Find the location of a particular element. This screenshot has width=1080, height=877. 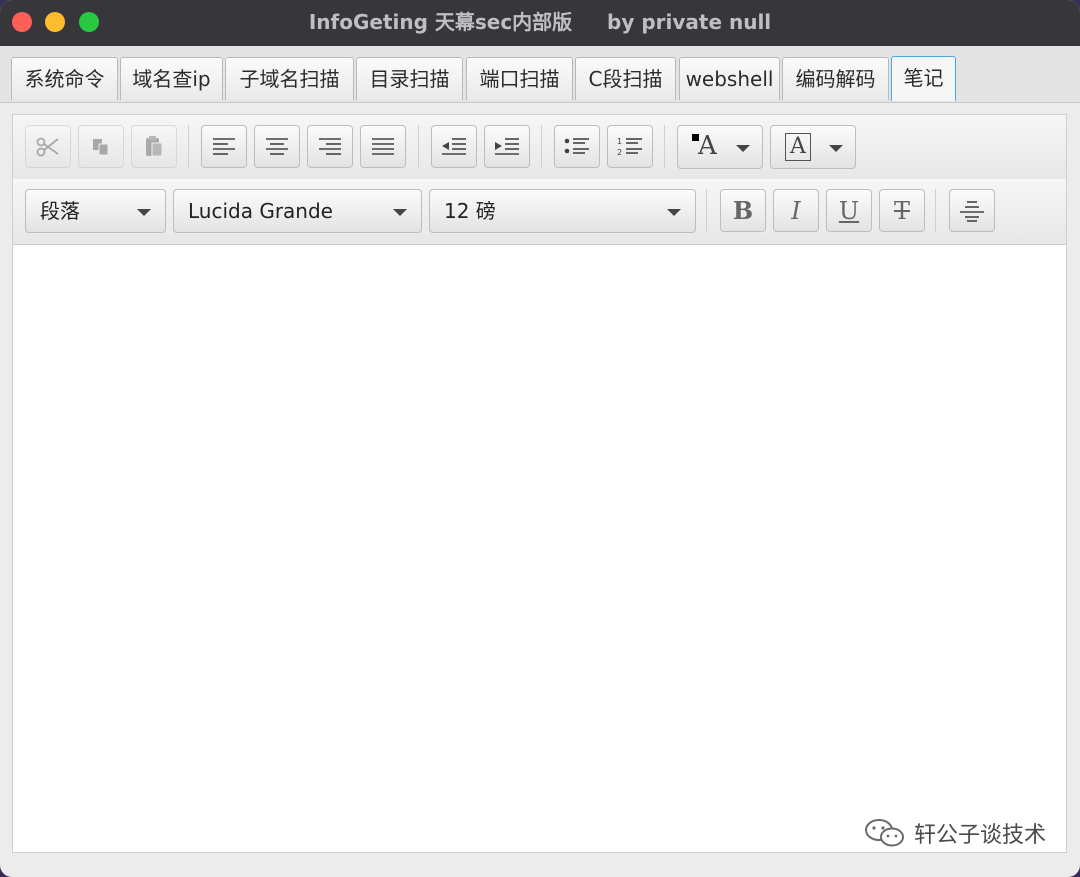

window-title: InfoGeting 天幕sec内部版 by private null is located at coordinates (540, 22).